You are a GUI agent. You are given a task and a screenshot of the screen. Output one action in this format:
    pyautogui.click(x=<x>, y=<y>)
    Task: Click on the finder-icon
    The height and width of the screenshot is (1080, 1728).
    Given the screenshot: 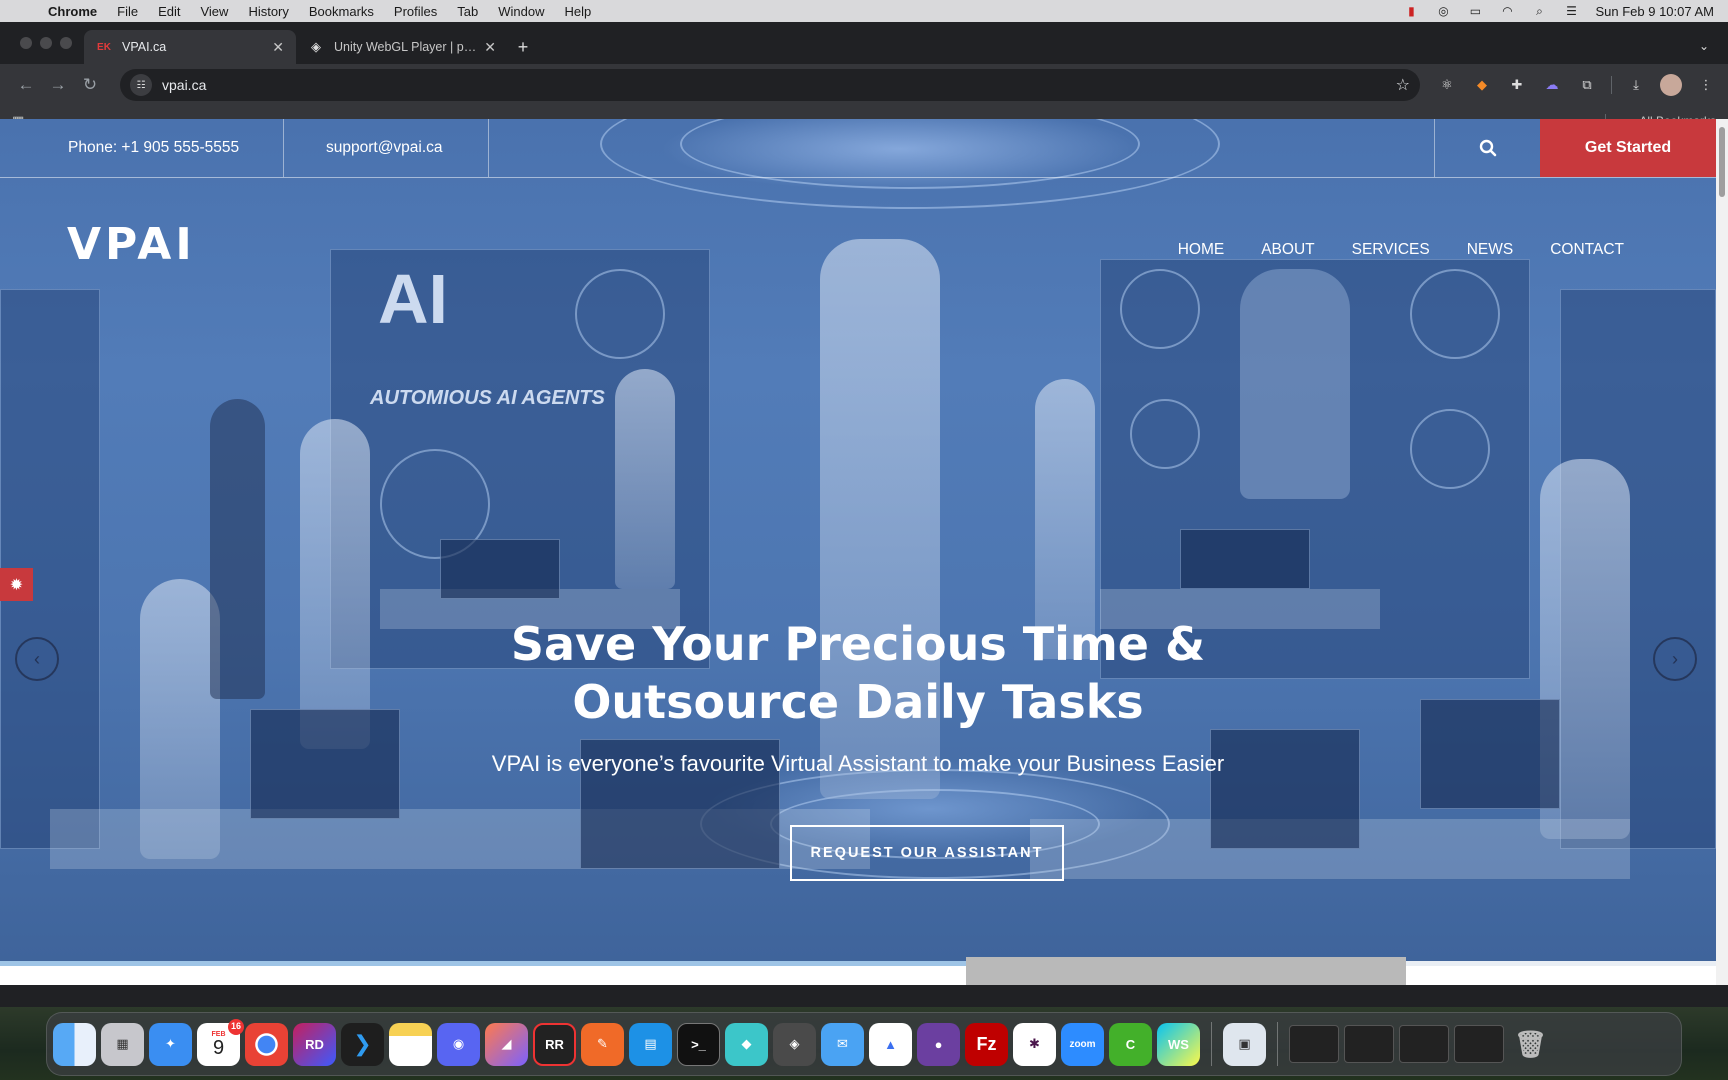 What is the action you would take?
    pyautogui.click(x=74, y=1044)
    